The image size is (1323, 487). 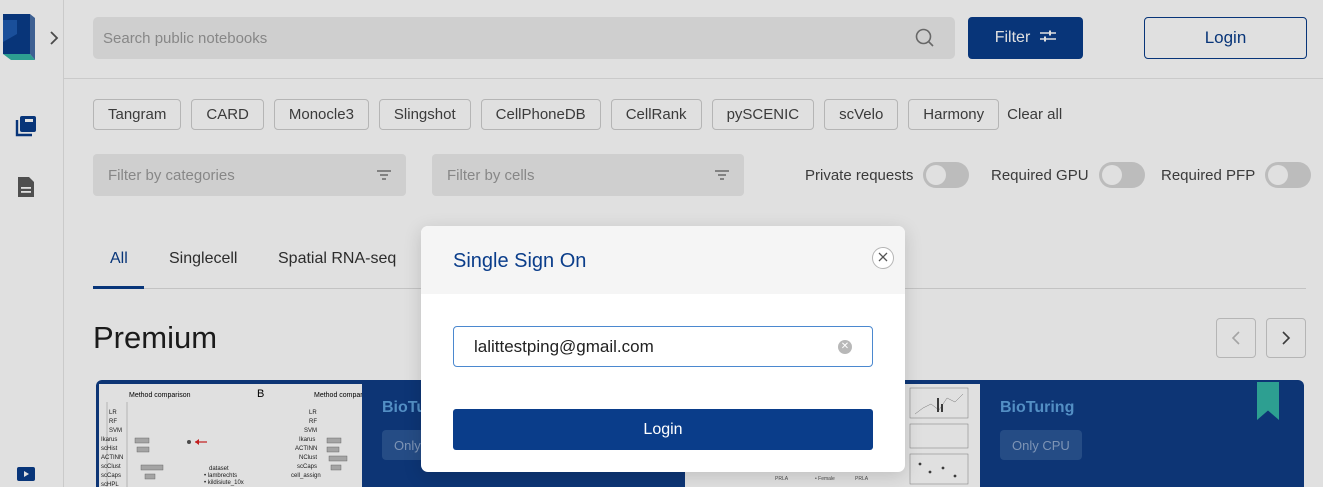 I want to click on modal-title: Single Sign On, so click(x=520, y=261).